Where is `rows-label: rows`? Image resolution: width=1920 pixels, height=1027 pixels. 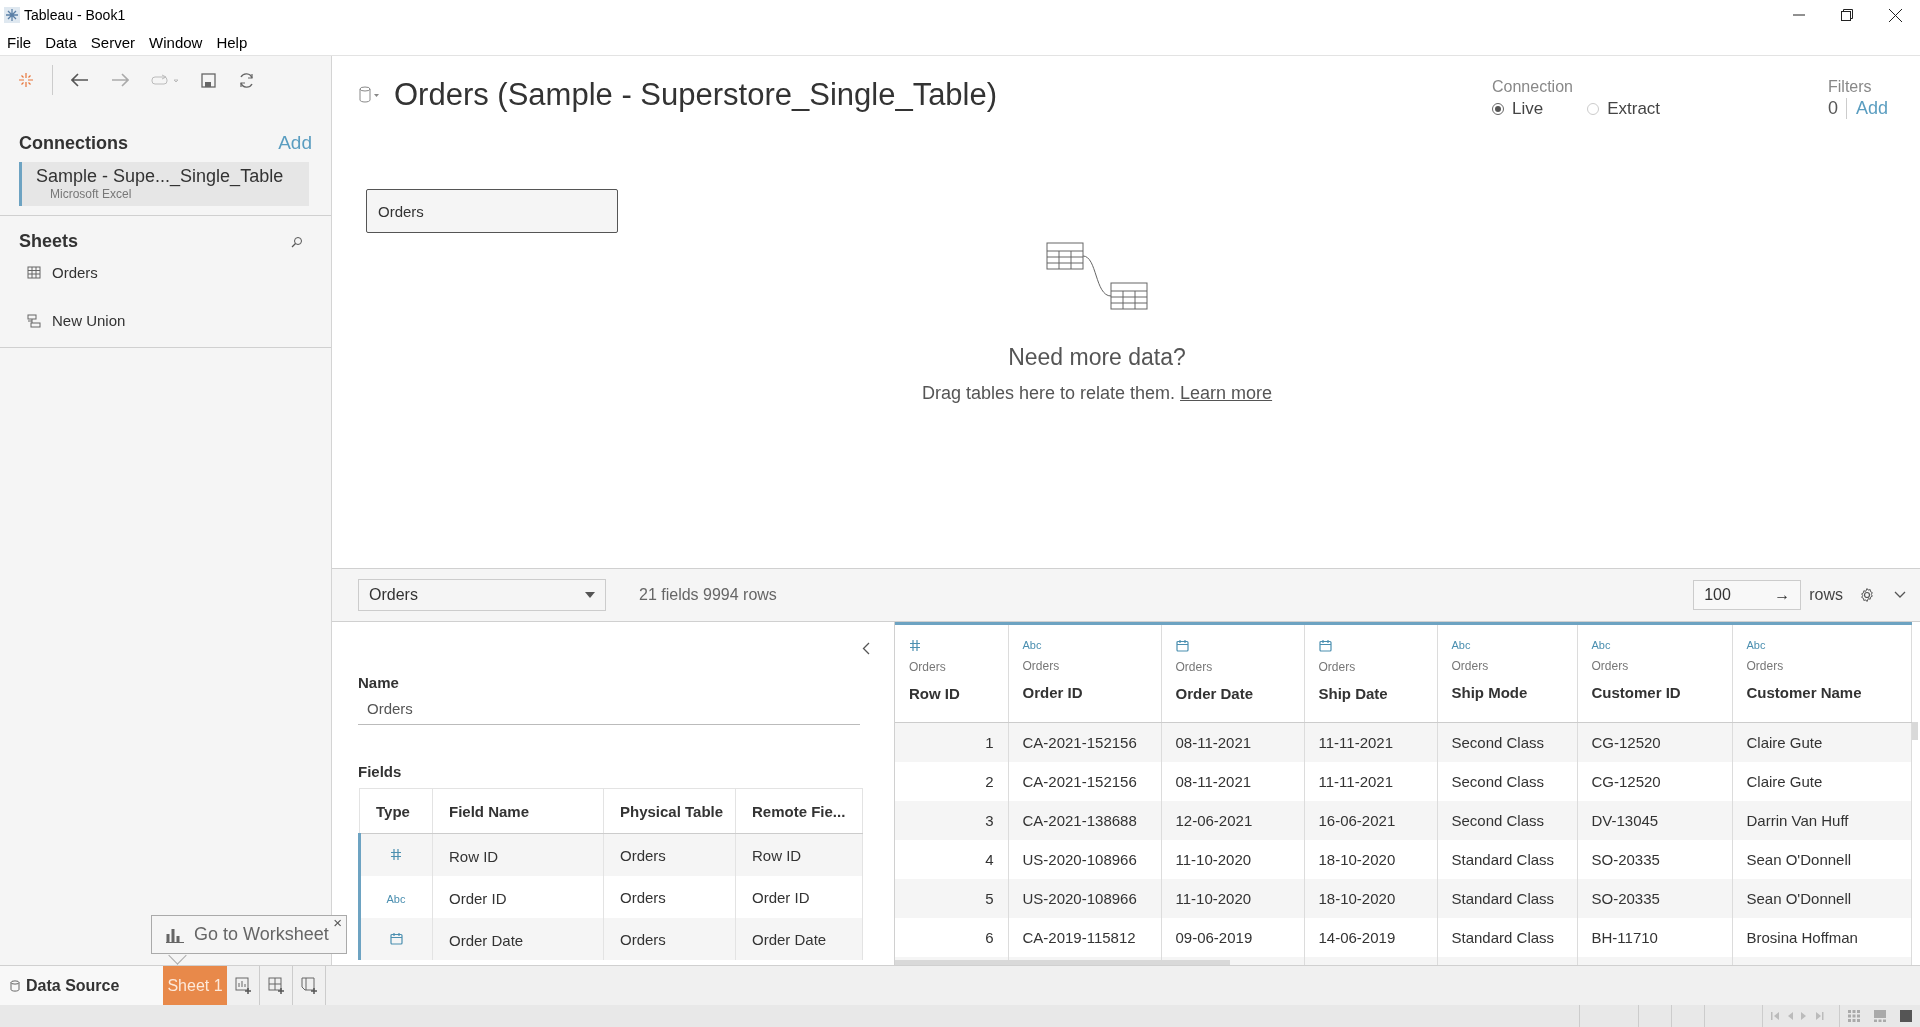 rows-label: rows is located at coordinates (1826, 595).